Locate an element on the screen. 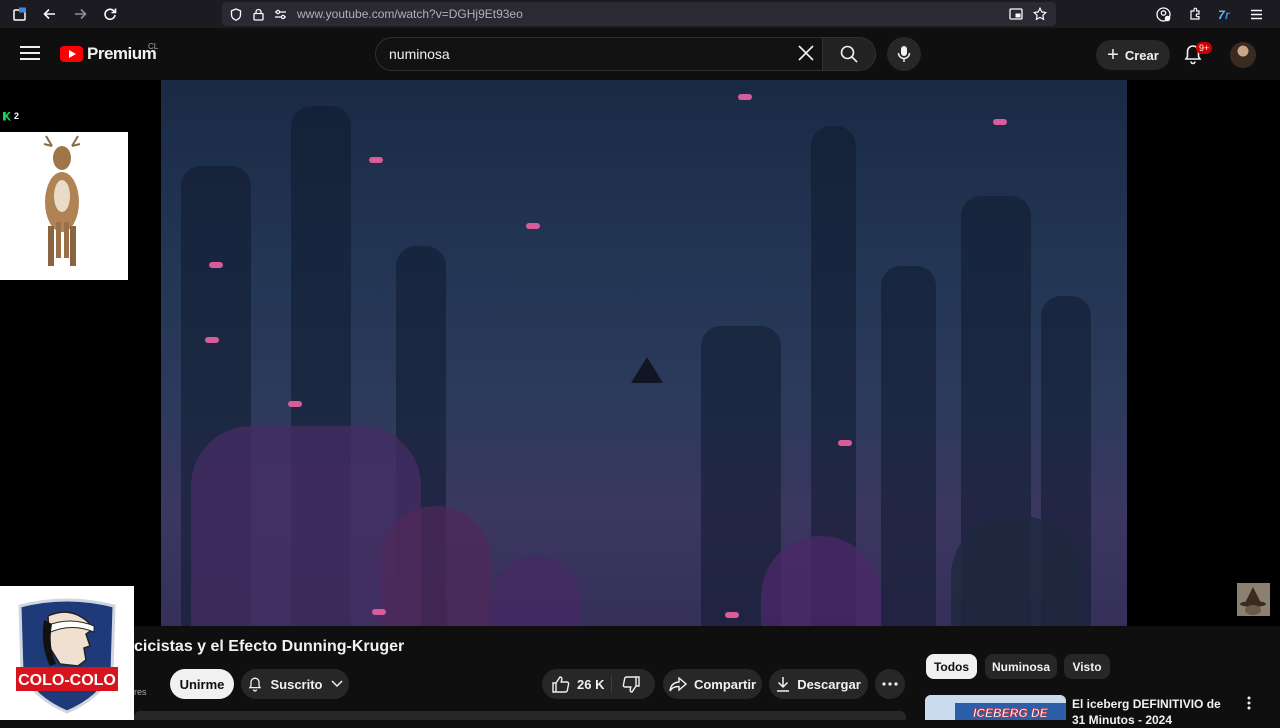 This screenshot has width=1280, height=728. k-icon is located at coordinates (7, 116).